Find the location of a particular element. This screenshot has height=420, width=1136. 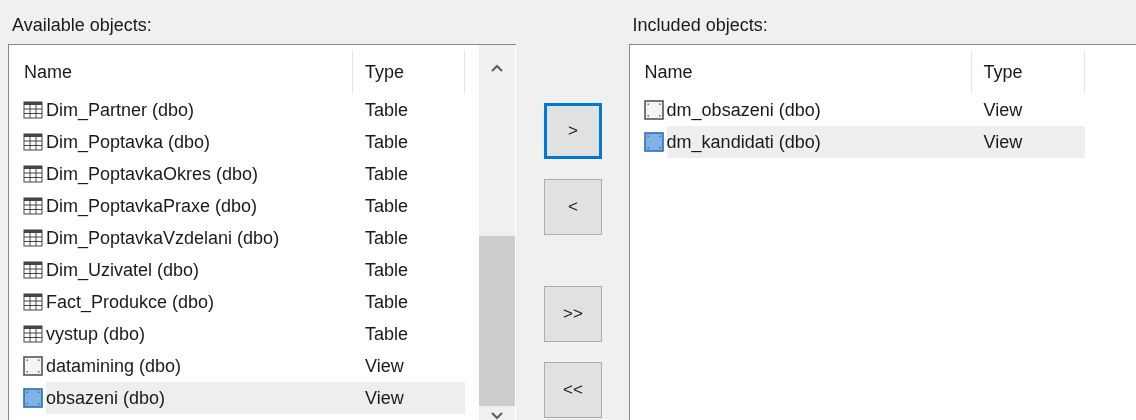

list-row: Dim_PoptavkaOkres (dbo) Table is located at coordinates (244, 174).